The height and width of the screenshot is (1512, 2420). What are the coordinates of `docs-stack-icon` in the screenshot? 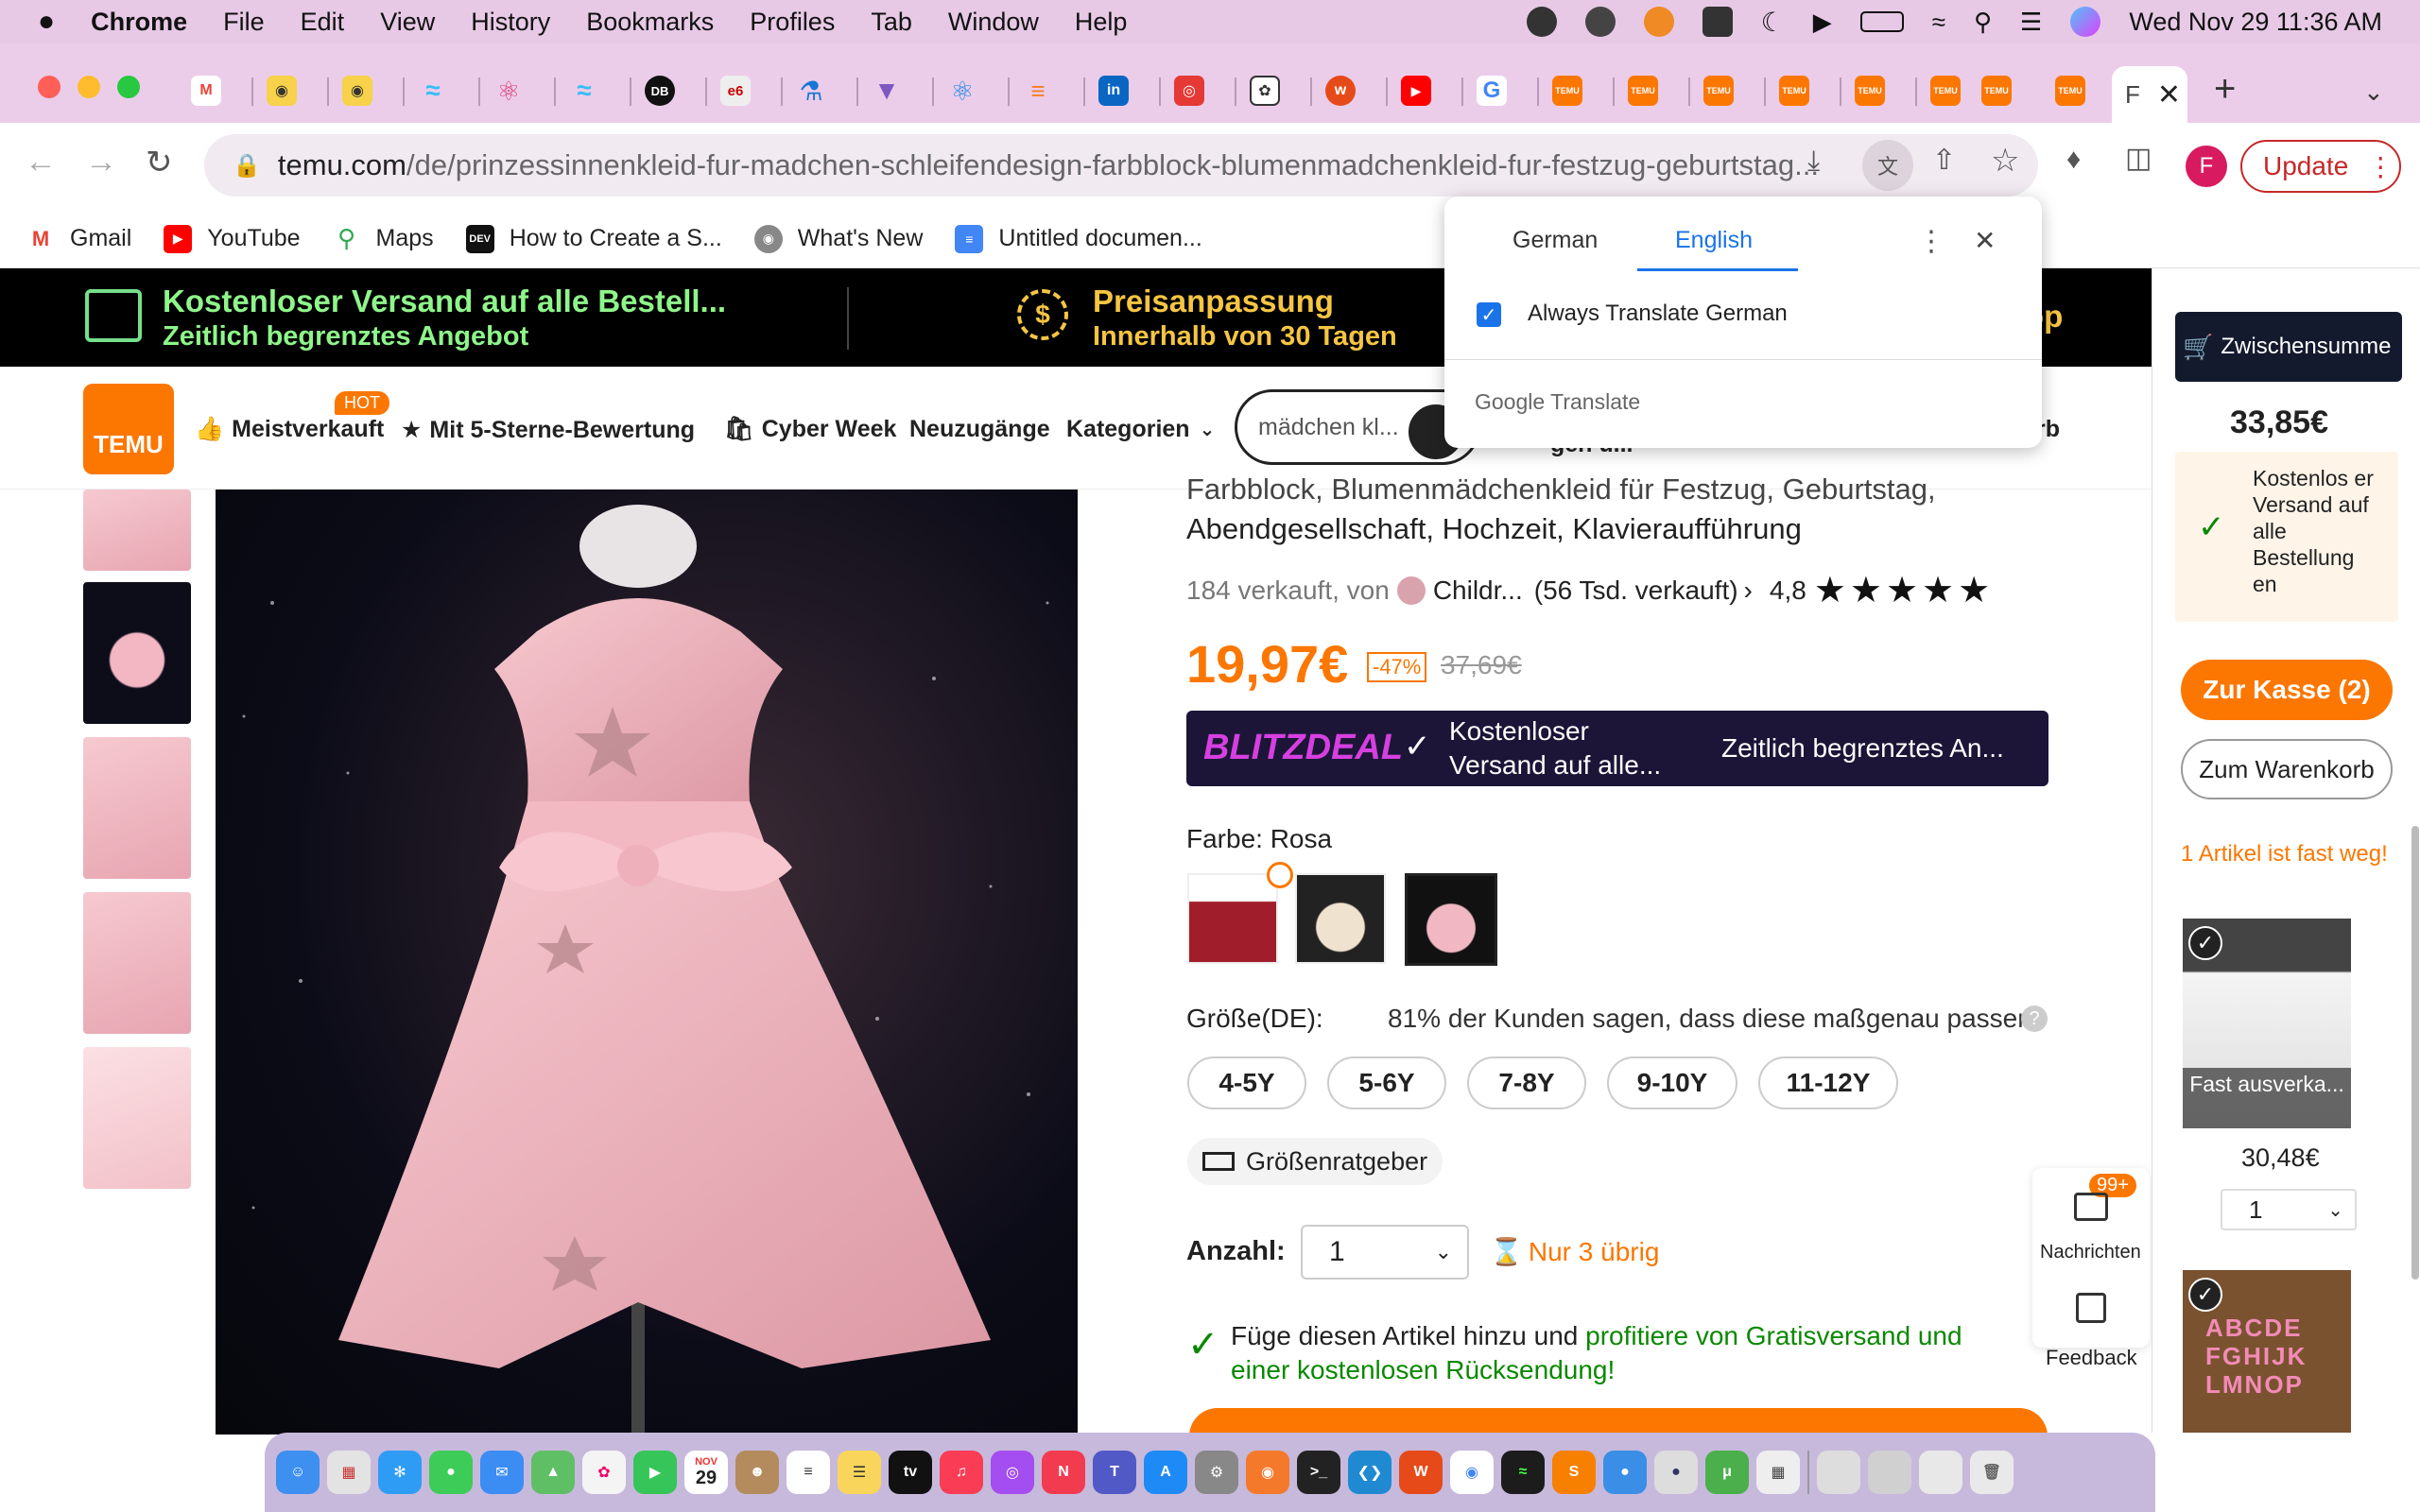 It's located at (1889, 1472).